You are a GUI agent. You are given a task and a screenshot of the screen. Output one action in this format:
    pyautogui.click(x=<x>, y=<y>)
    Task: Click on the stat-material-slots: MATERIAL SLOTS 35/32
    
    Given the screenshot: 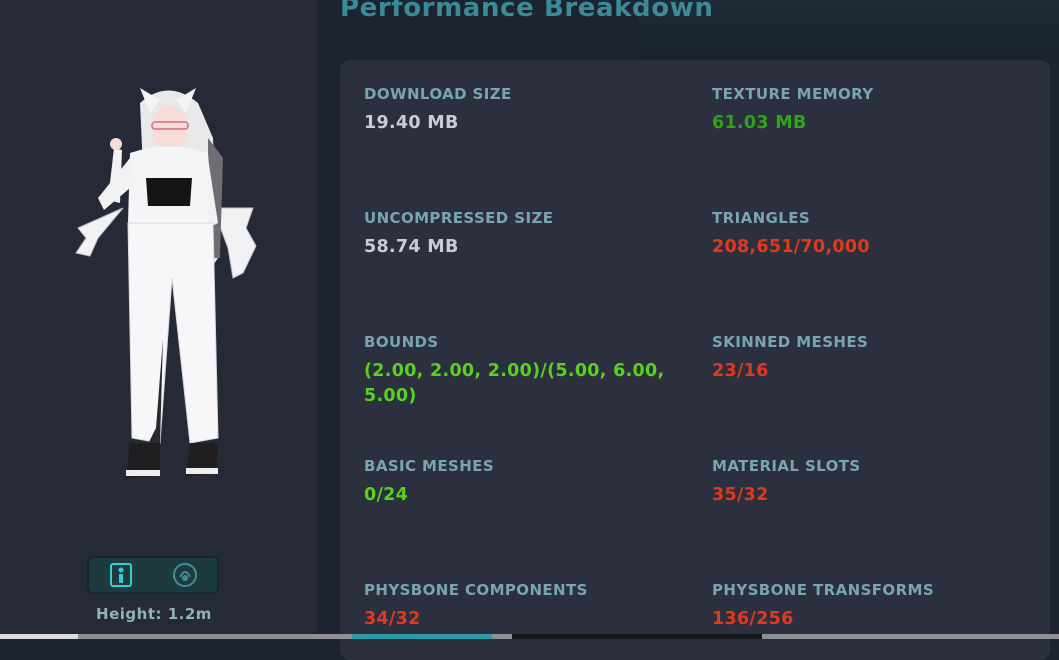 What is the action you would take?
    pyautogui.click(x=867, y=482)
    